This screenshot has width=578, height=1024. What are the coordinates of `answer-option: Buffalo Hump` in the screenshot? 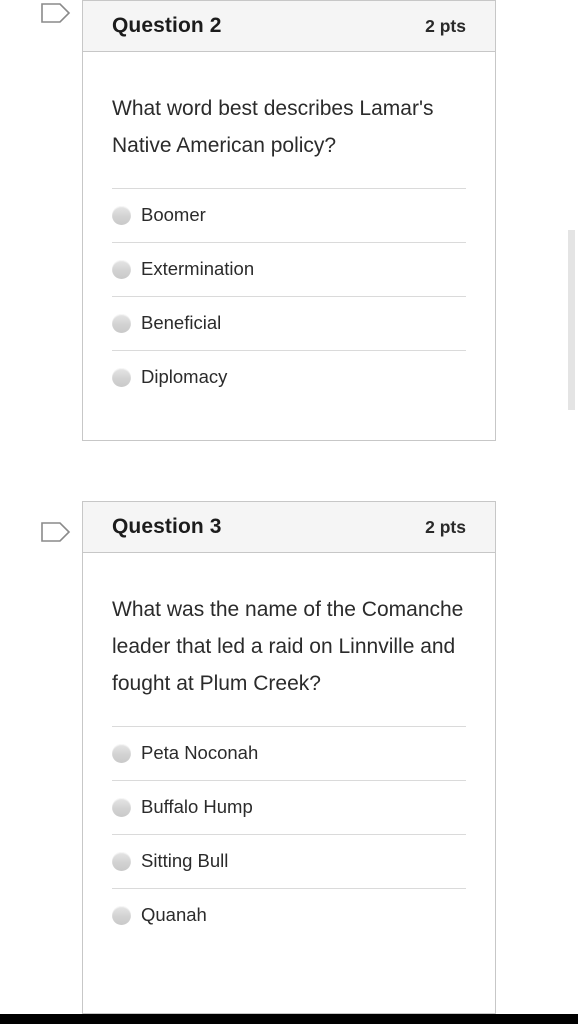 It's located at (289, 808).